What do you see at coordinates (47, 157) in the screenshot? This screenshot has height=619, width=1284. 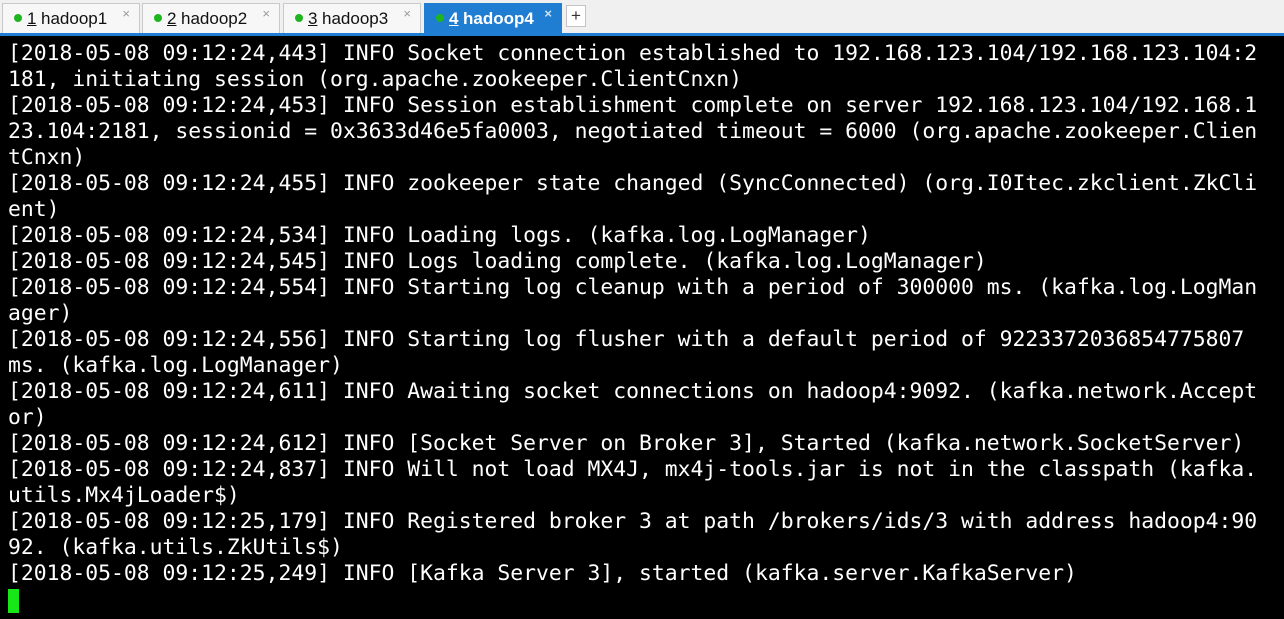 I see `log-line: tCnxn)` at bounding box center [47, 157].